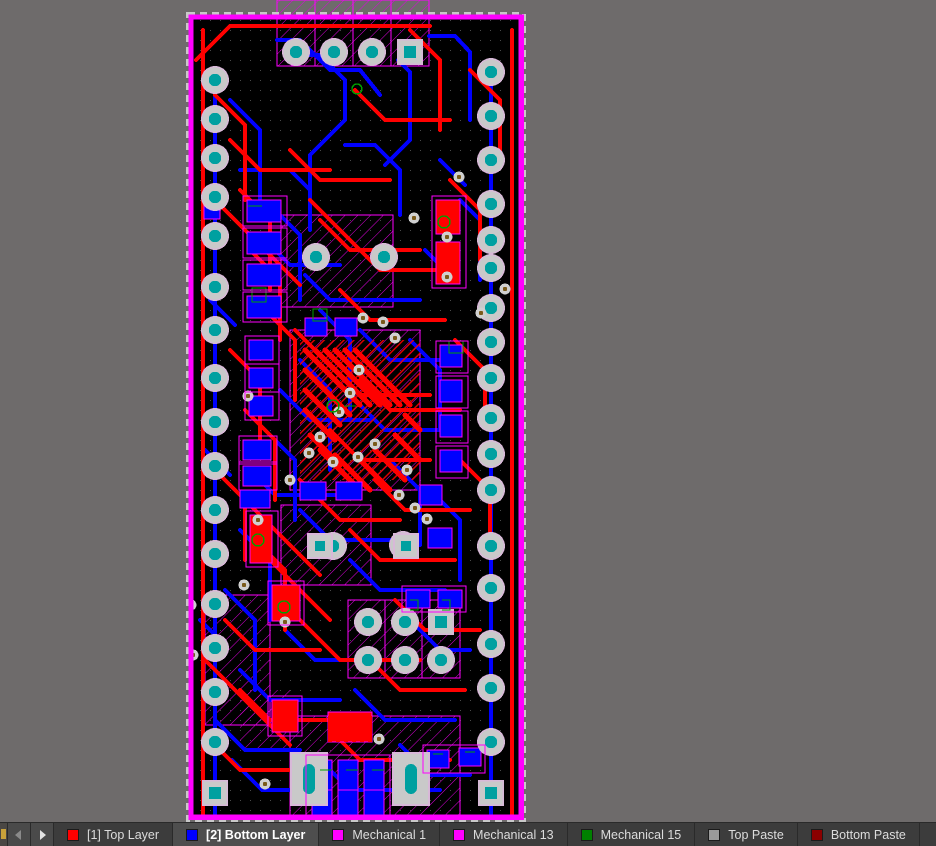  Describe the element at coordinates (868, 834) in the screenshot. I see `layer-tab-label: Bottom Paste` at that location.